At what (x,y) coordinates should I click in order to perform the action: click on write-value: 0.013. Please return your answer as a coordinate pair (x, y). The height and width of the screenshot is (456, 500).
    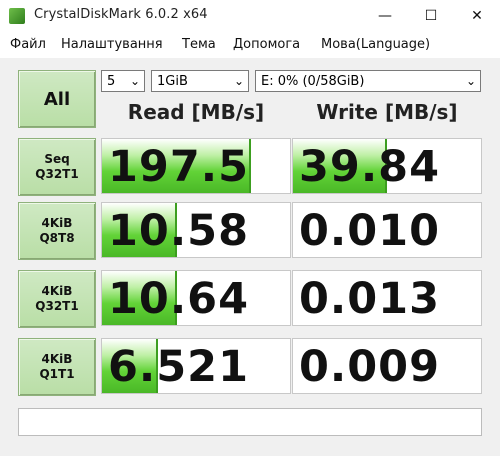
    Looking at the image, I should click on (370, 299).